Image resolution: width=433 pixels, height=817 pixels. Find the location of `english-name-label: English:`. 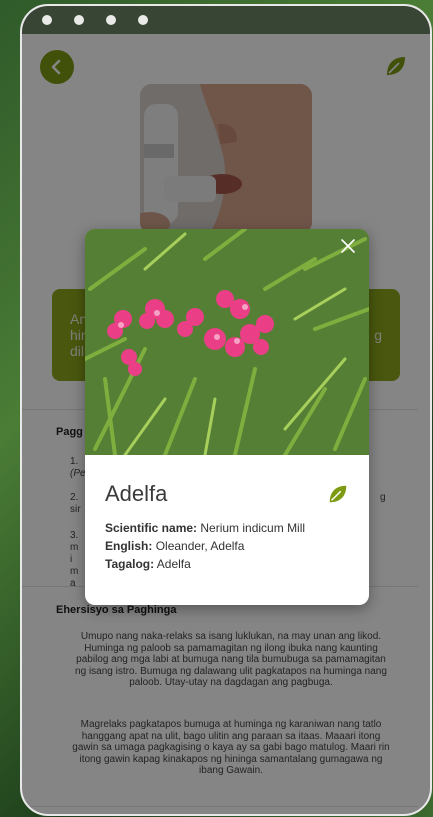

english-name-label: English: is located at coordinates (129, 546).